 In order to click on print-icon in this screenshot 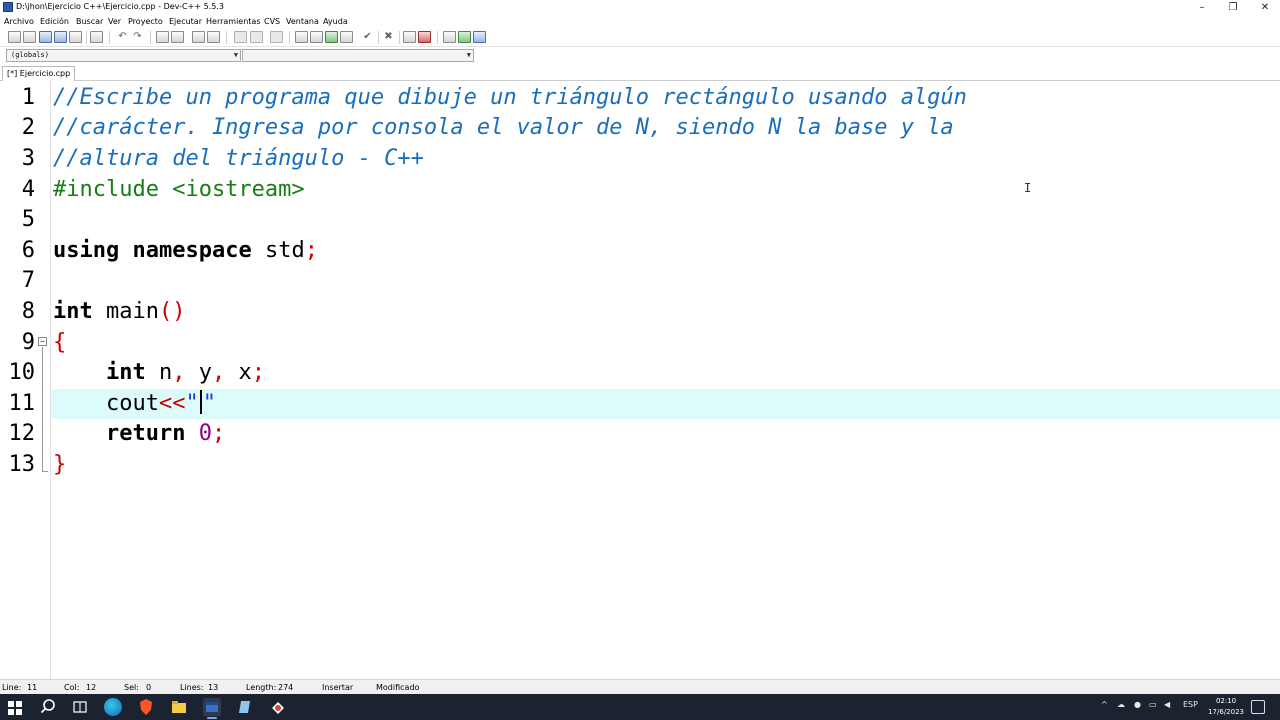, I will do `click(96, 37)`.